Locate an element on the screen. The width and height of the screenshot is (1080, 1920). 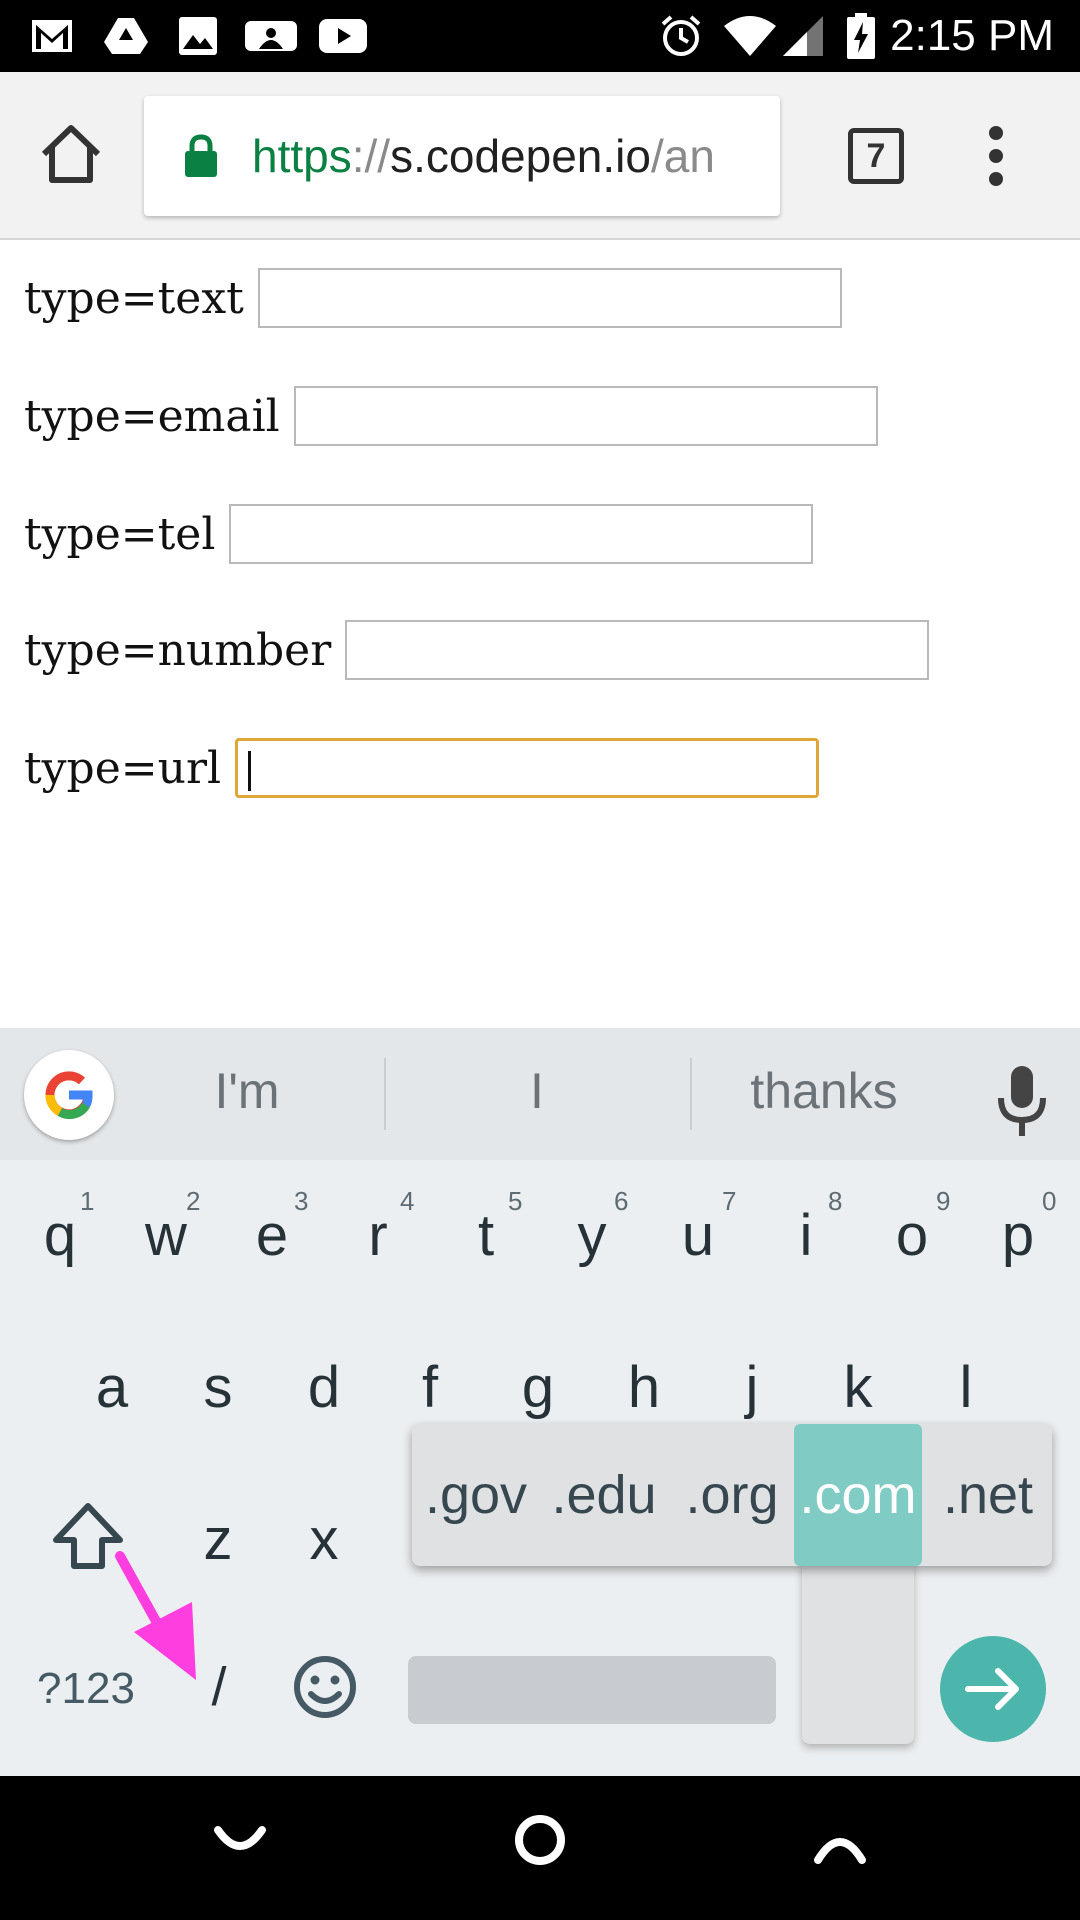
url-path: /an is located at coordinates (682, 156).